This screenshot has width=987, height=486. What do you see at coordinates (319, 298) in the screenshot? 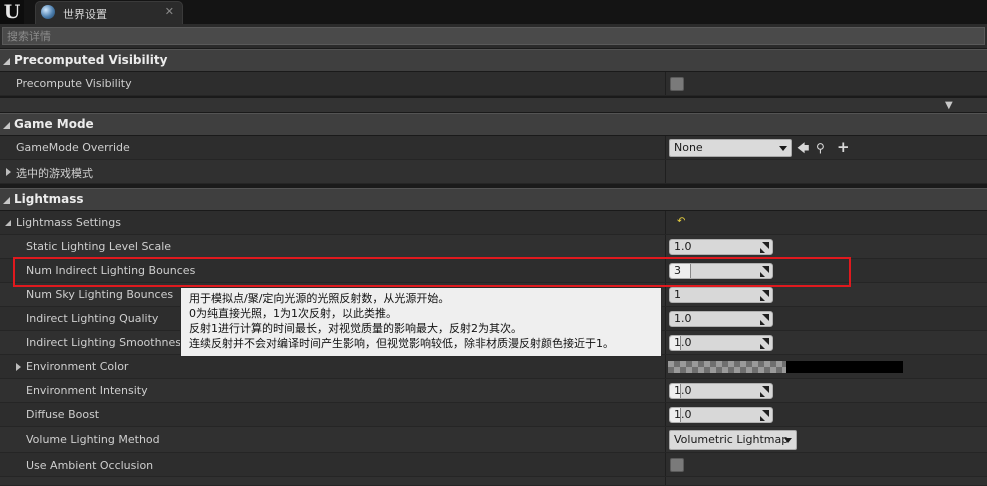
I see `tooltip-line: 用于模拟点/聚/定向光源的光照反射数，从光源开始。` at bounding box center [319, 298].